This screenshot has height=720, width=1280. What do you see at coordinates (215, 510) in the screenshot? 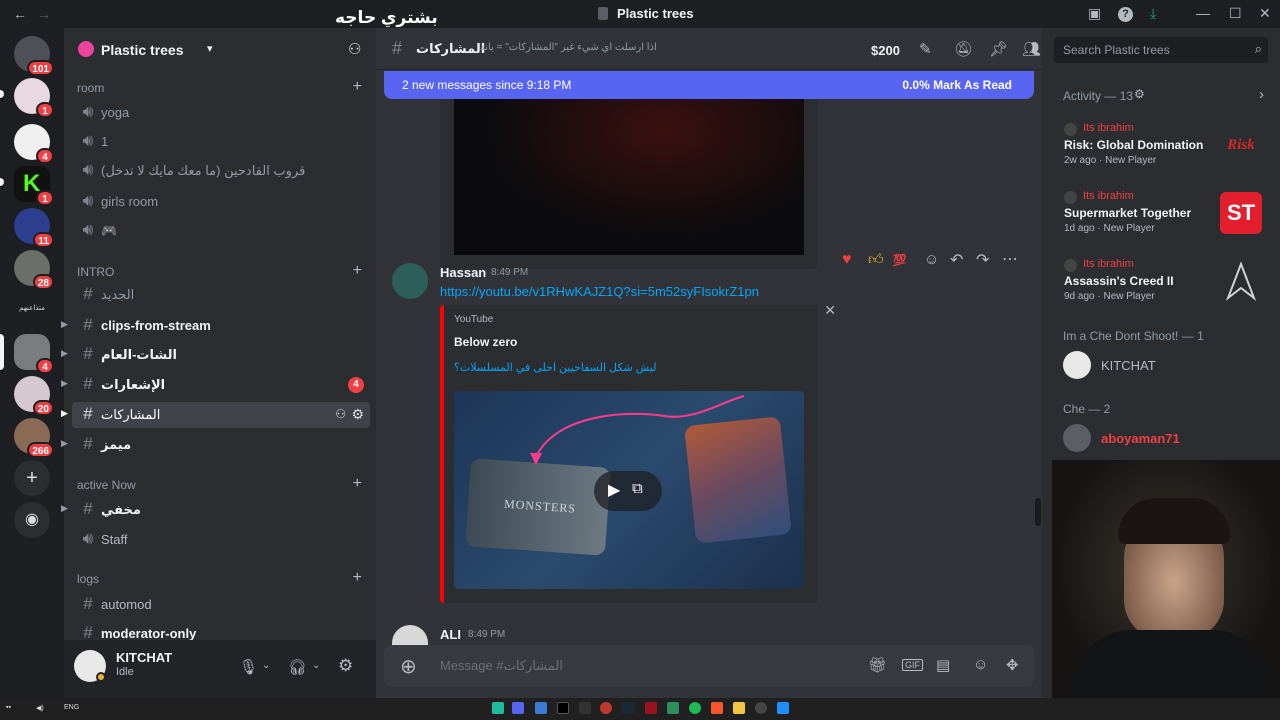
I see `text-channel-mukhfi: ▶ # مخفي` at bounding box center [215, 510].